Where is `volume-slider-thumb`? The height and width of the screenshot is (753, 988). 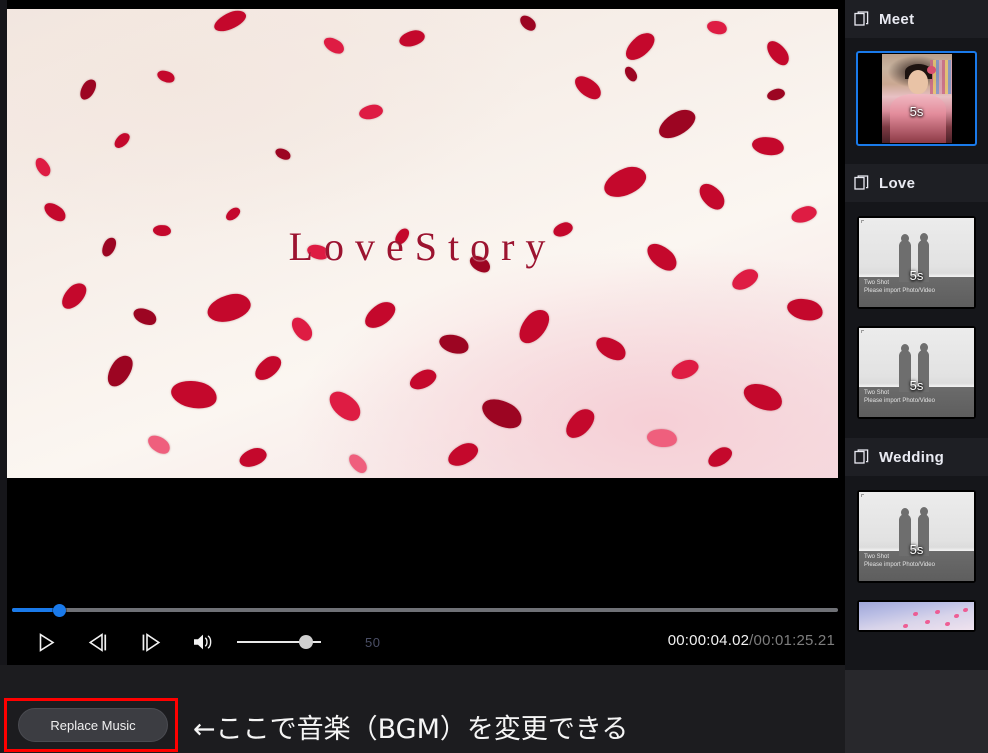
volume-slider-thumb is located at coordinates (306, 642).